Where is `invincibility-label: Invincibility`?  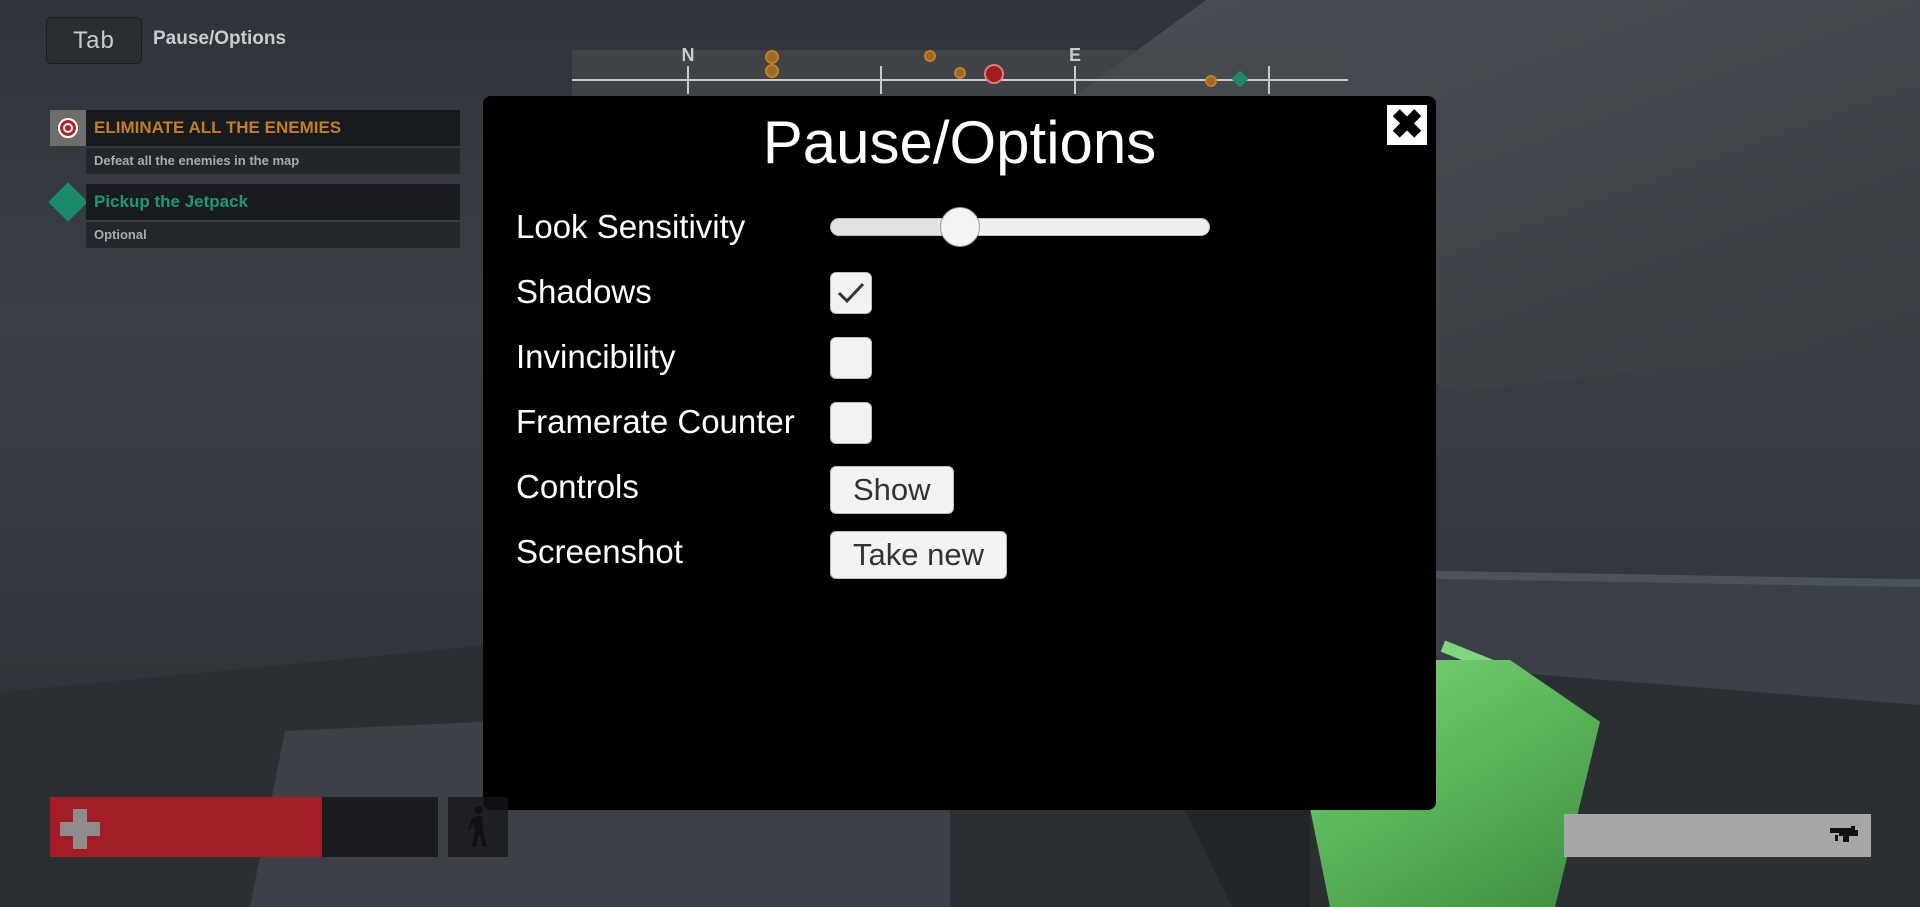 invincibility-label: Invincibility is located at coordinates (596, 356).